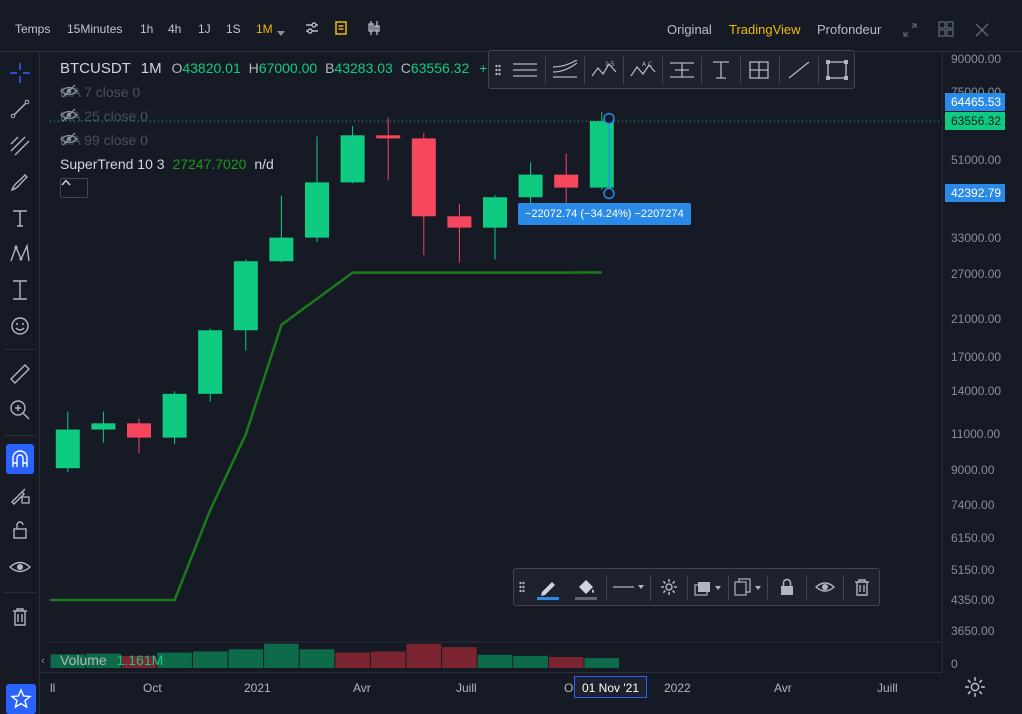  Describe the element at coordinates (976, 391) in the screenshot. I see `price-tick-label: 14000.00` at that location.